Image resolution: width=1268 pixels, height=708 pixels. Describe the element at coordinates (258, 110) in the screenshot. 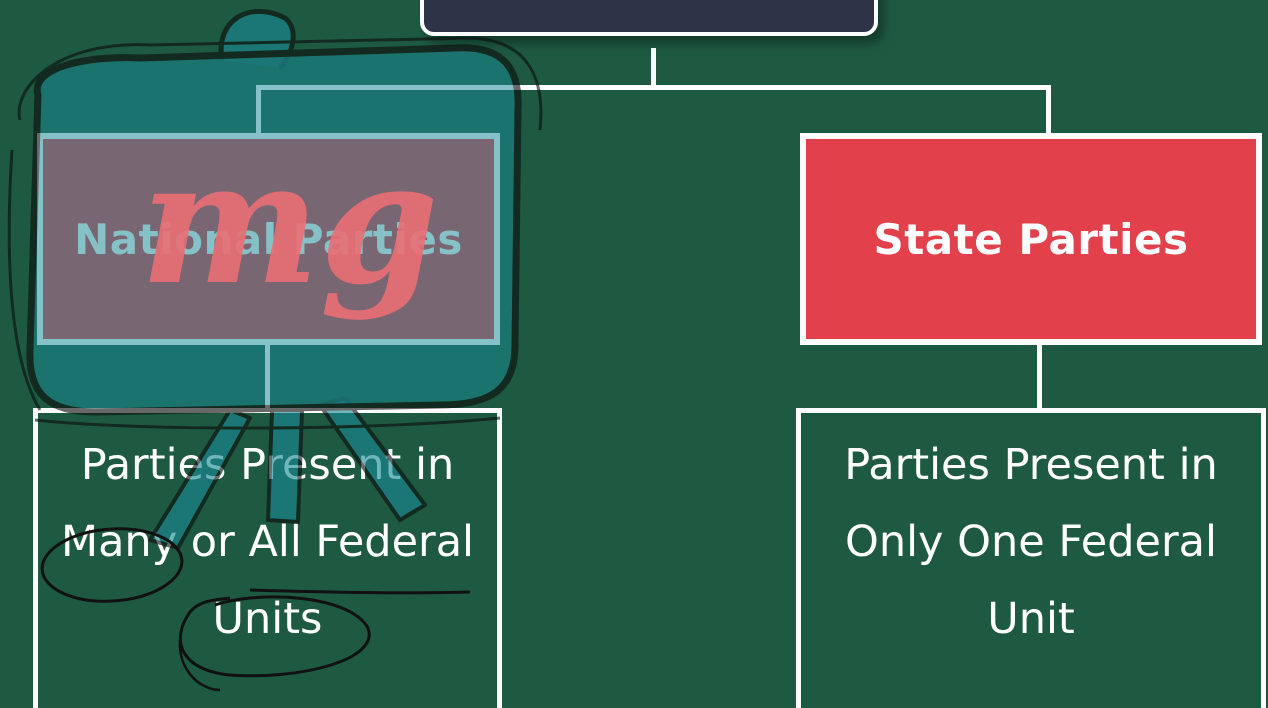

I see `connector-left-drop` at that location.